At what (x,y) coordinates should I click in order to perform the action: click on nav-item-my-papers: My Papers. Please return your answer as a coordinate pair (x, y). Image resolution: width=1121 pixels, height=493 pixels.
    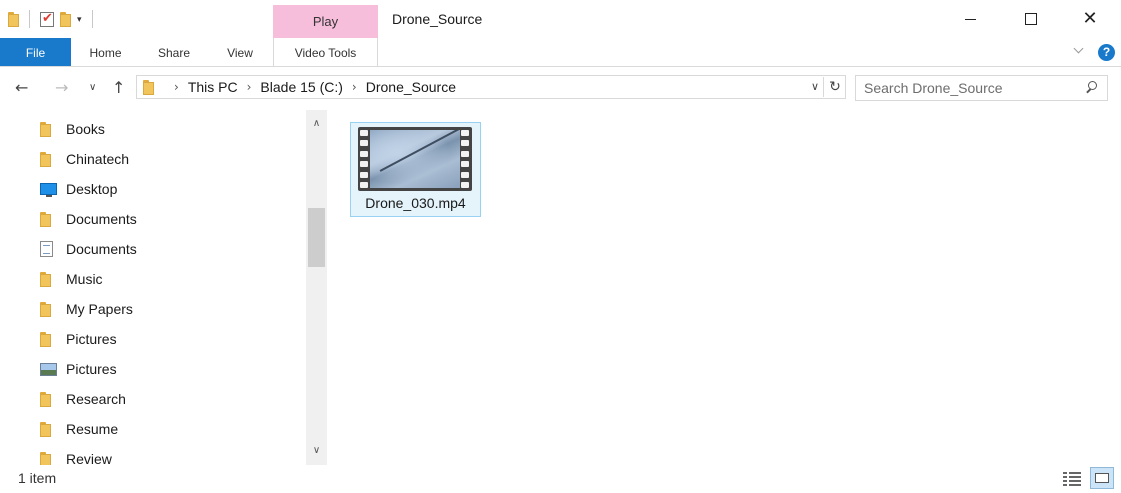
    Looking at the image, I should click on (86, 309).